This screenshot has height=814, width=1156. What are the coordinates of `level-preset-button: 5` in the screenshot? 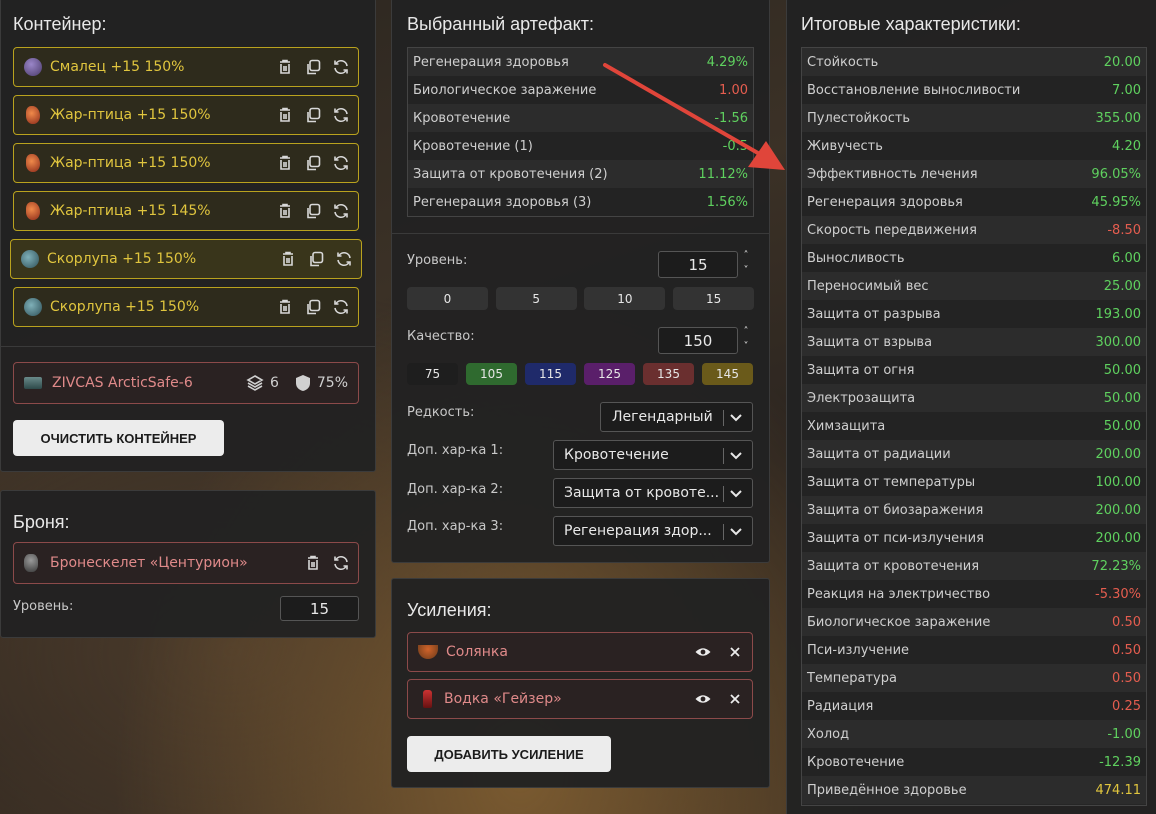 It's located at (536, 298).